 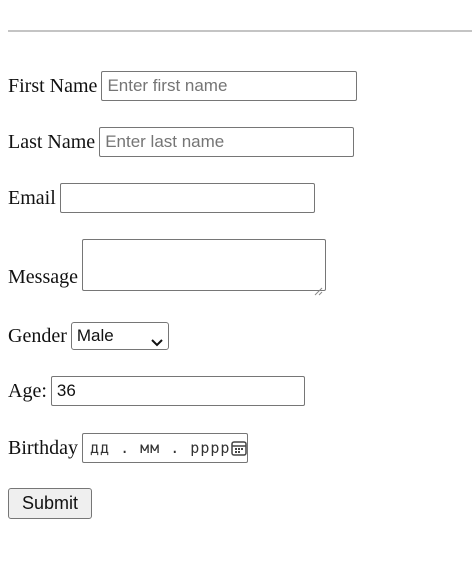 I want to click on gender-row: Gender Male, so click(x=88, y=336).